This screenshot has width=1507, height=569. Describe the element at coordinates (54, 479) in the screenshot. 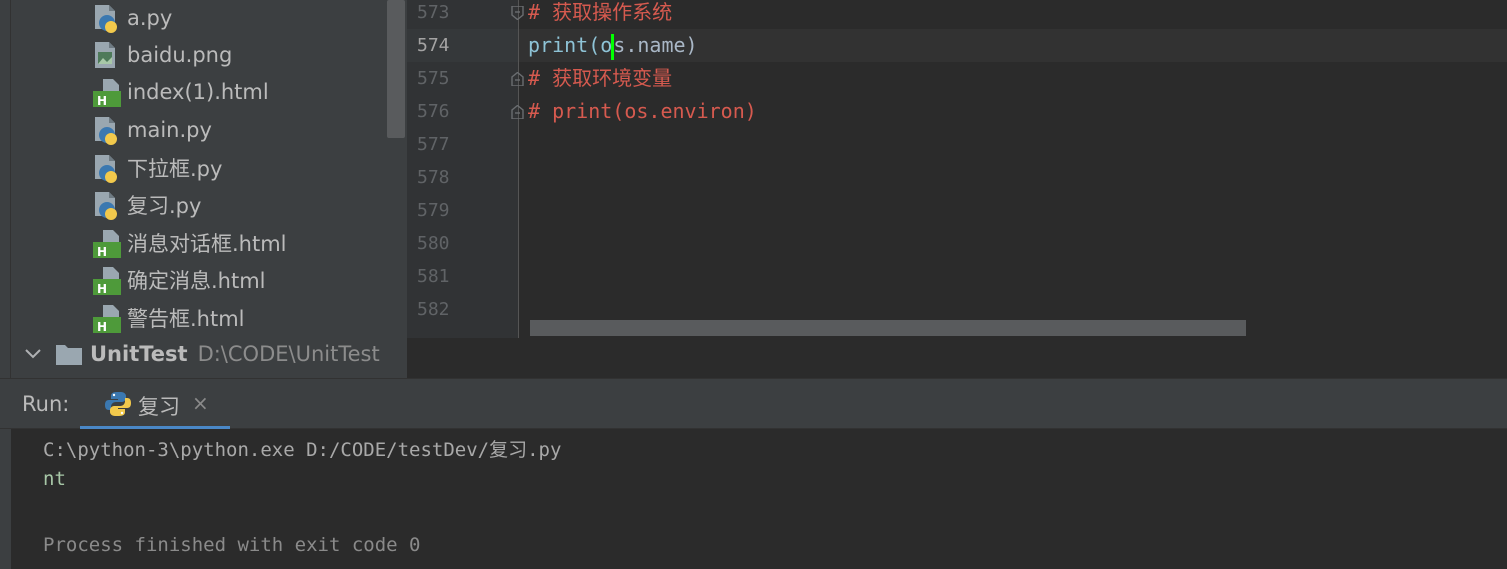

I see `console-output-line: nt` at that location.